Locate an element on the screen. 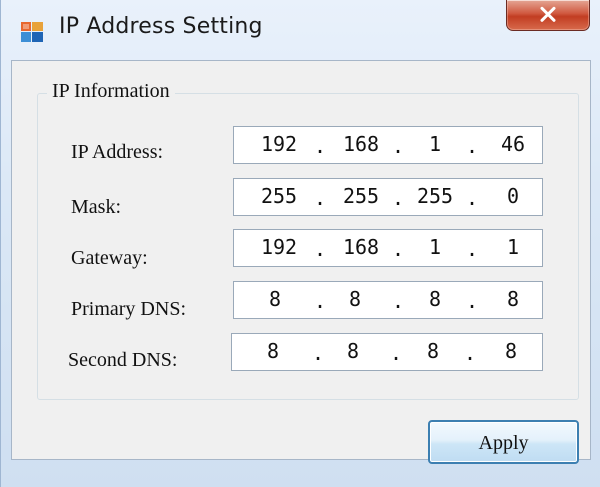 The height and width of the screenshot is (487, 600). gateway-octet-1: 192 is located at coordinates (279, 247).